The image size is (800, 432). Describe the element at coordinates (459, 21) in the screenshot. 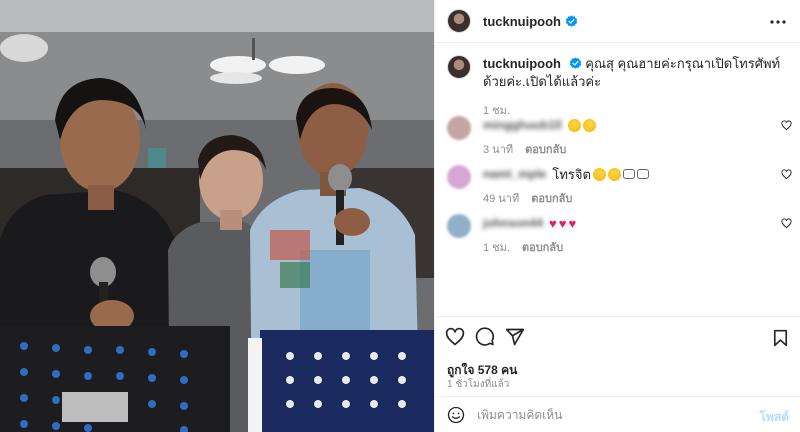

I see `author-avatar` at that location.